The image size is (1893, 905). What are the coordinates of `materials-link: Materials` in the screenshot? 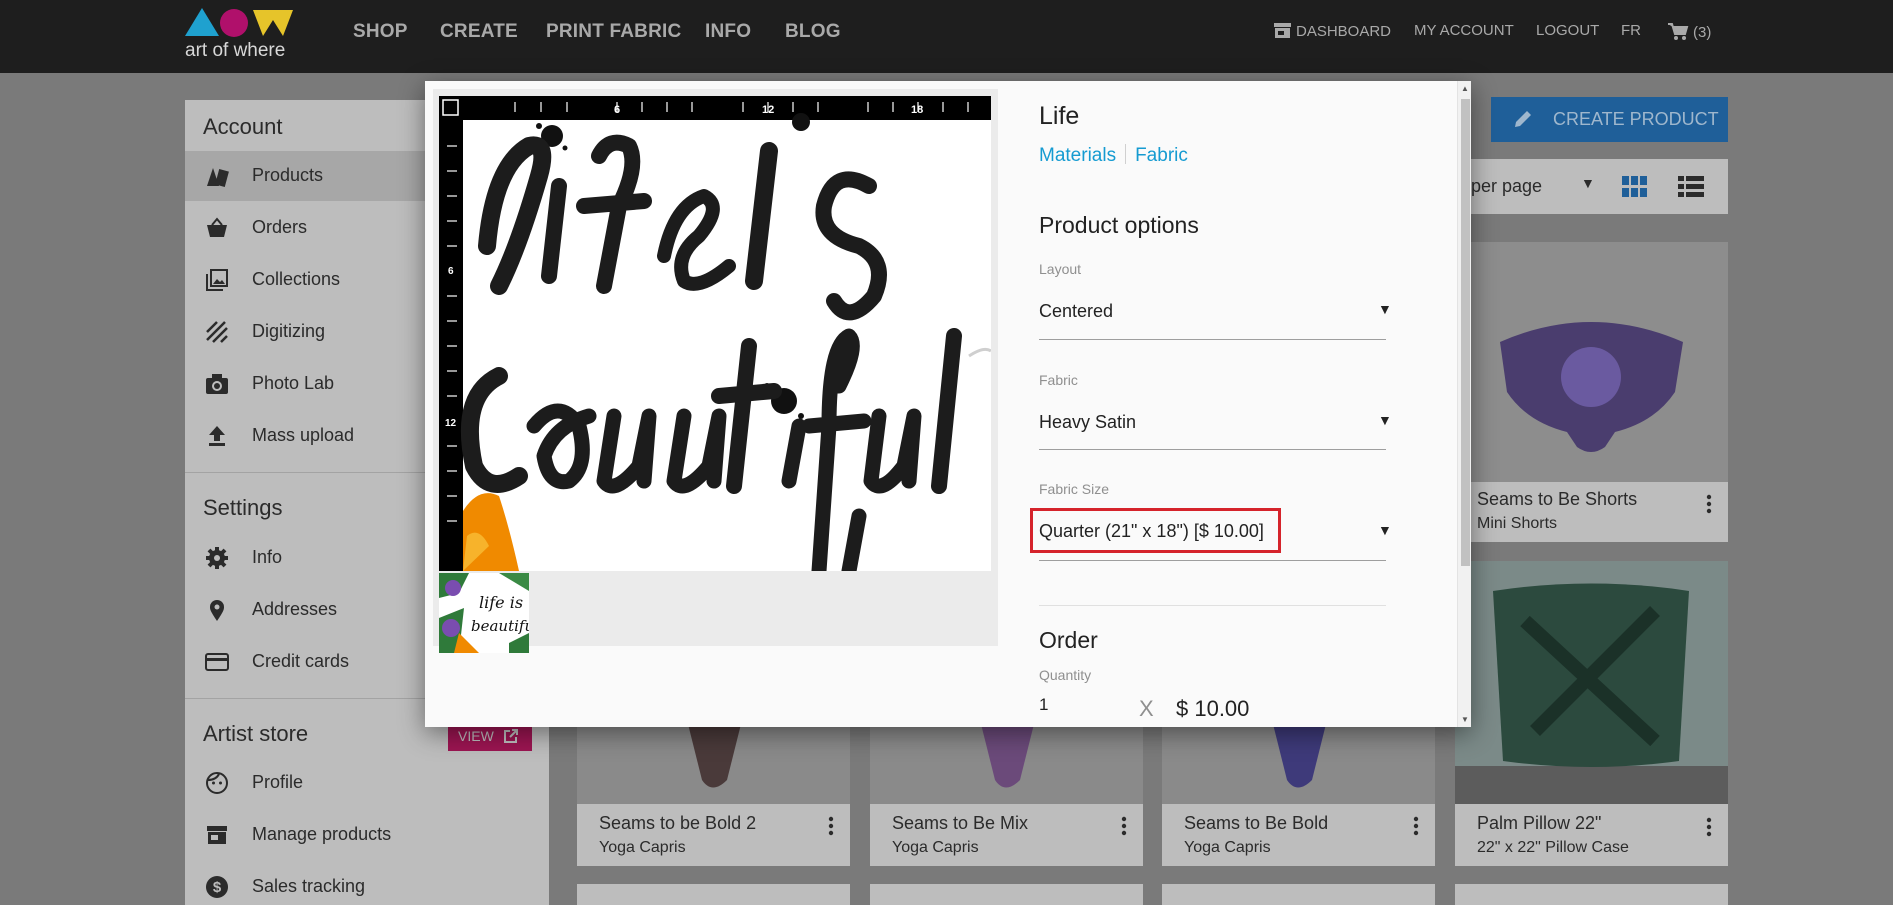 It's located at (1077, 155).